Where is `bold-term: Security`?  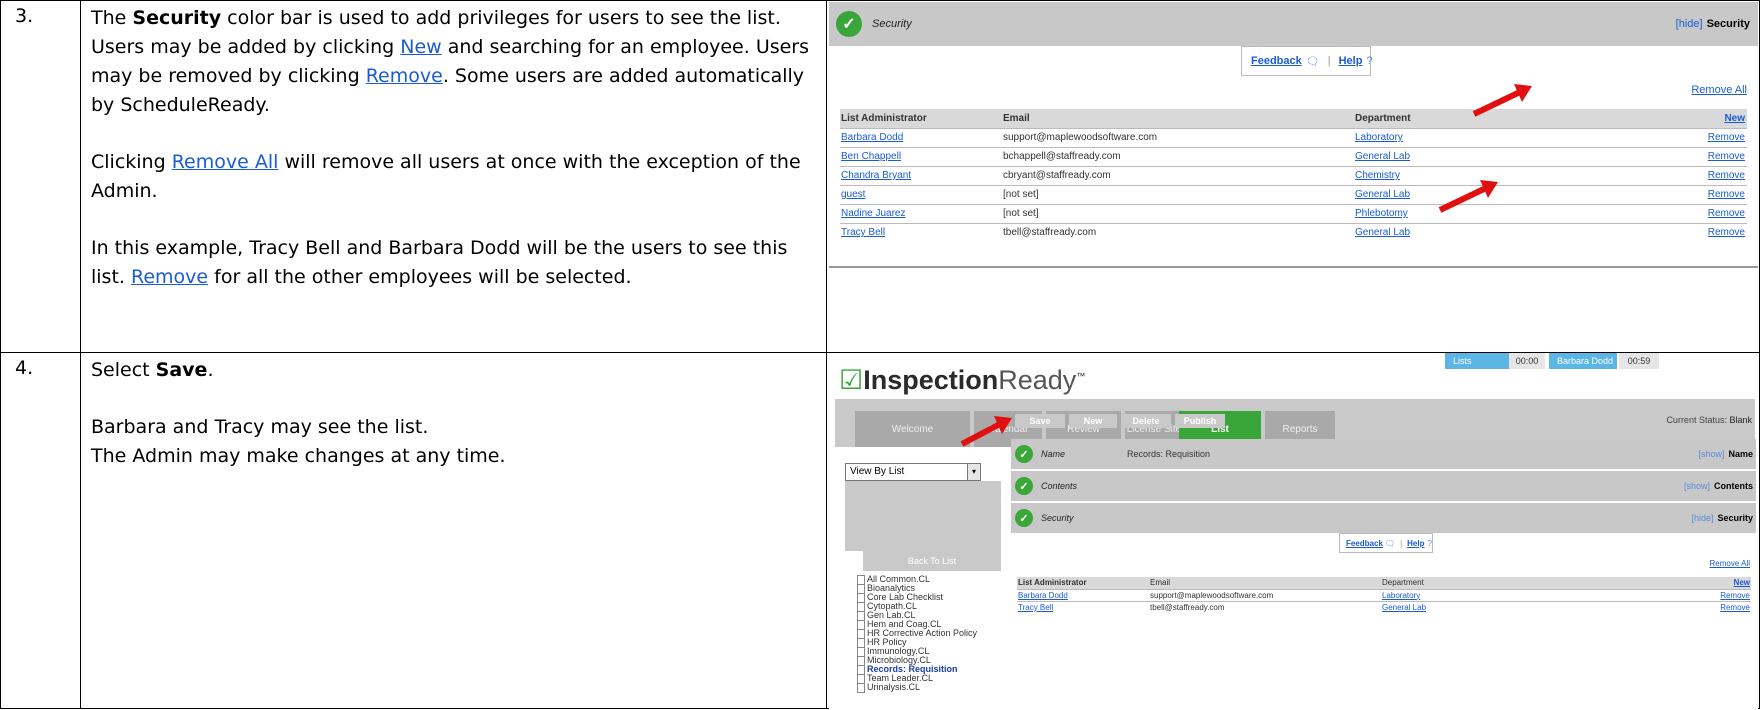 bold-term: Security is located at coordinates (177, 18).